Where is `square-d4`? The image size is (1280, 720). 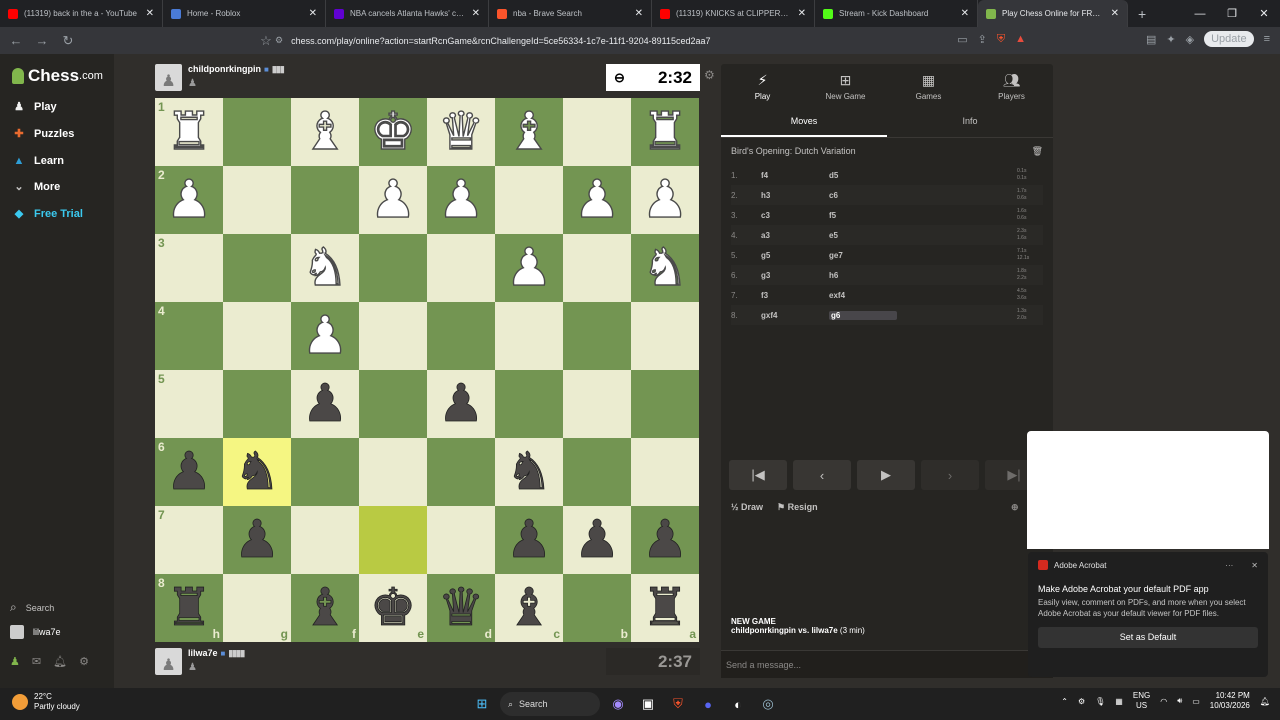 square-d4 is located at coordinates (461, 336).